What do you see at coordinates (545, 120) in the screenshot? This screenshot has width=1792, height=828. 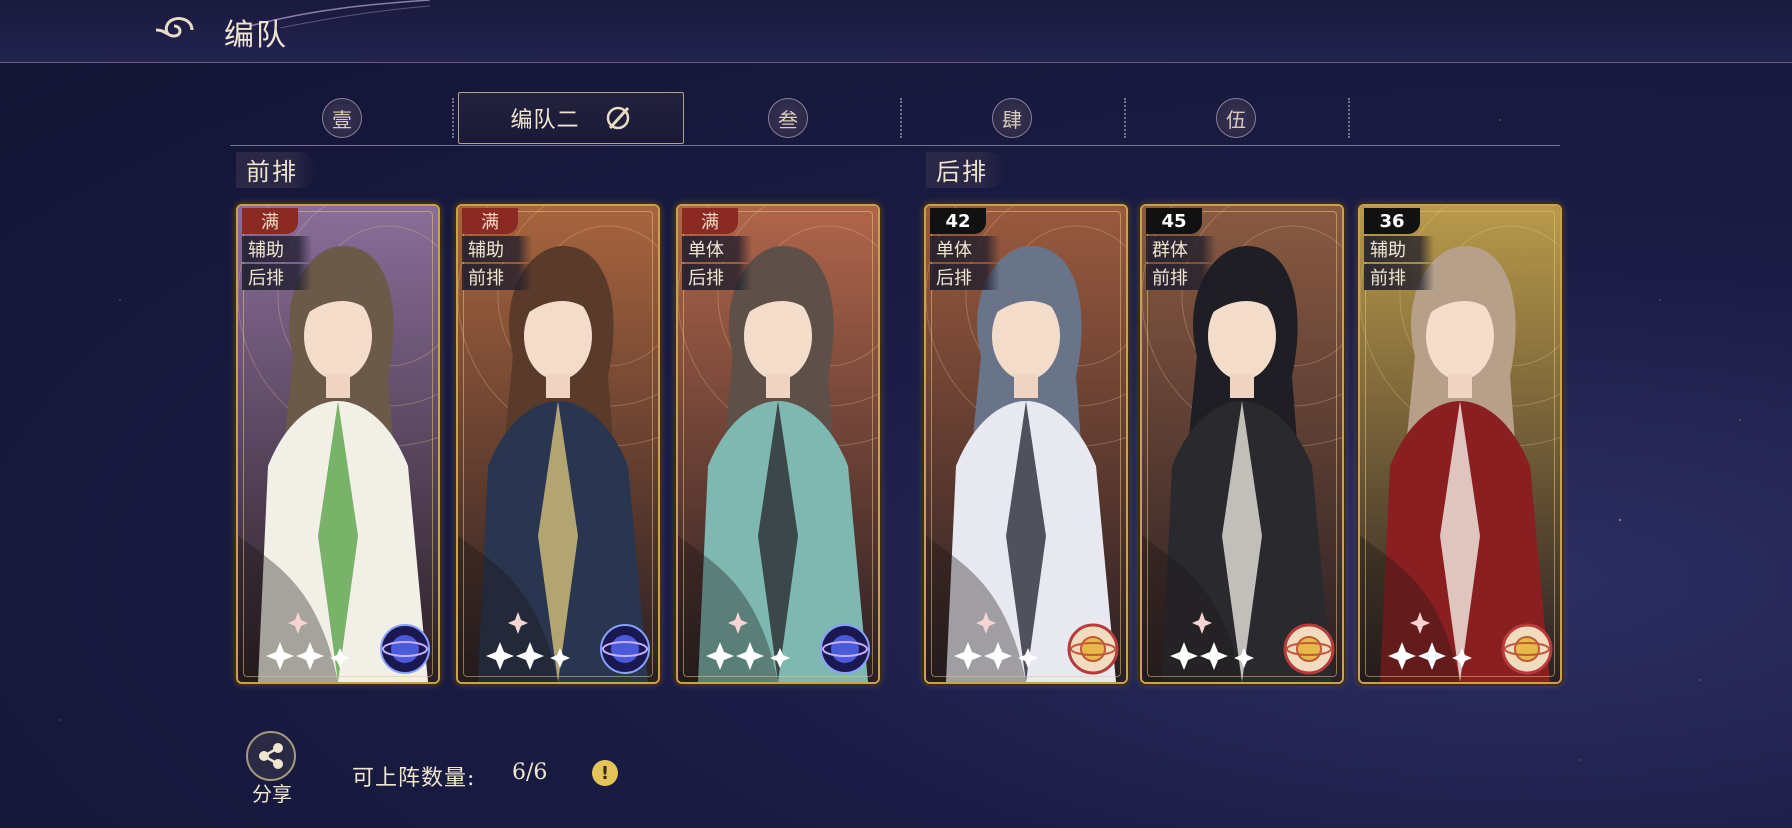 I see `tab-label: 编队二` at bounding box center [545, 120].